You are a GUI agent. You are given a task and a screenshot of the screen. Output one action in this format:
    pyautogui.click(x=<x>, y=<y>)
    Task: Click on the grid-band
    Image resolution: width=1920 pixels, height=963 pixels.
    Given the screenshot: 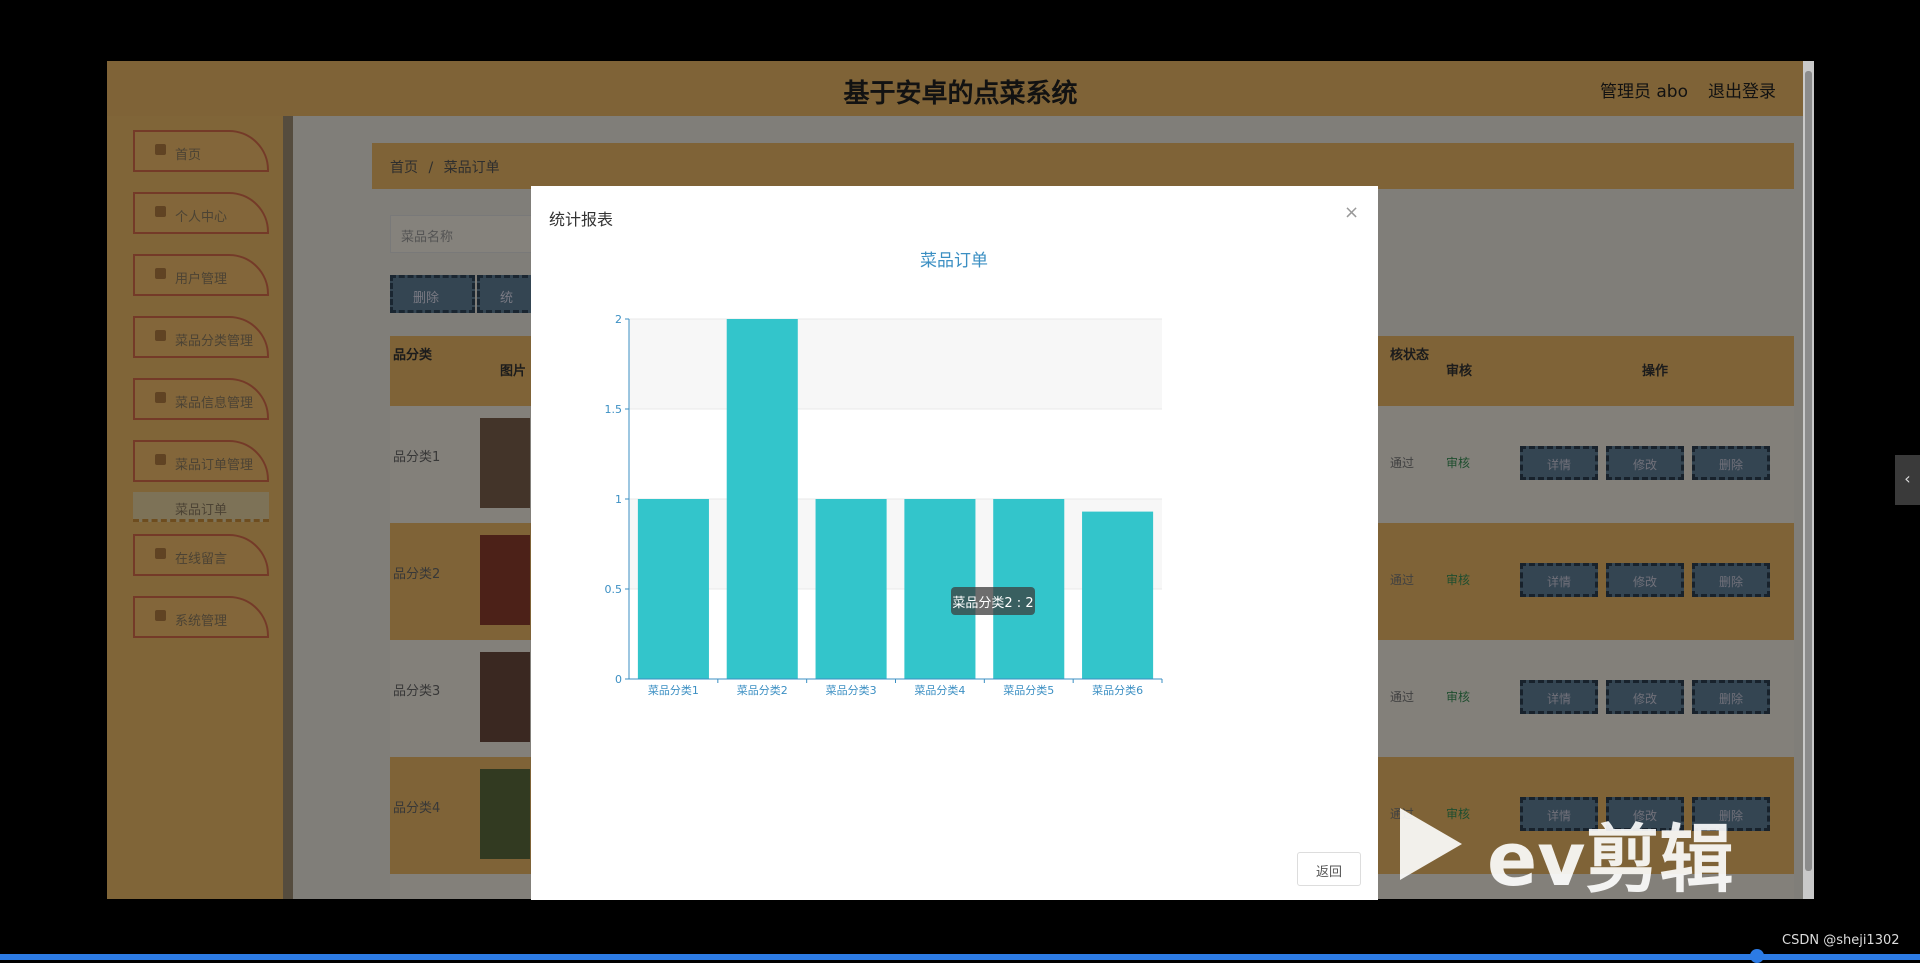 What is the action you would take?
    pyautogui.click(x=895, y=364)
    